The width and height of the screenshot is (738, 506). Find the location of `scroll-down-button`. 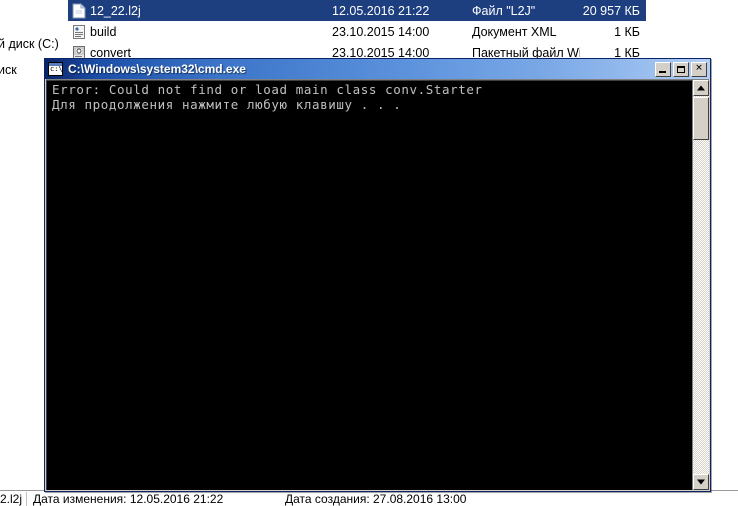

scroll-down-button is located at coordinates (701, 482).